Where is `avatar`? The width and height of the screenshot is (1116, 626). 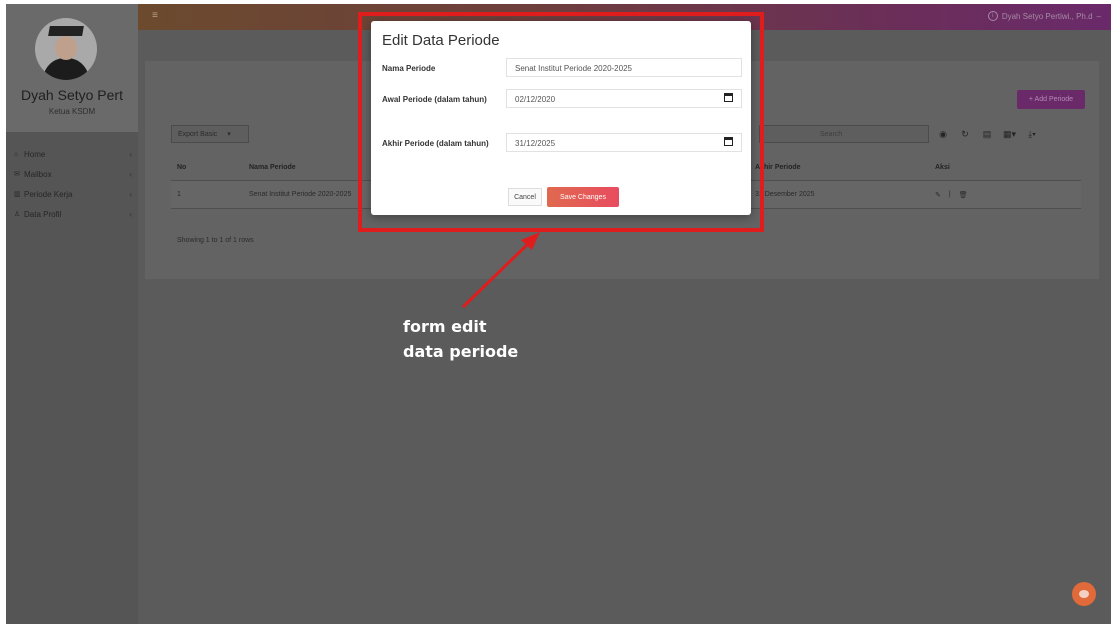
avatar is located at coordinates (66, 49).